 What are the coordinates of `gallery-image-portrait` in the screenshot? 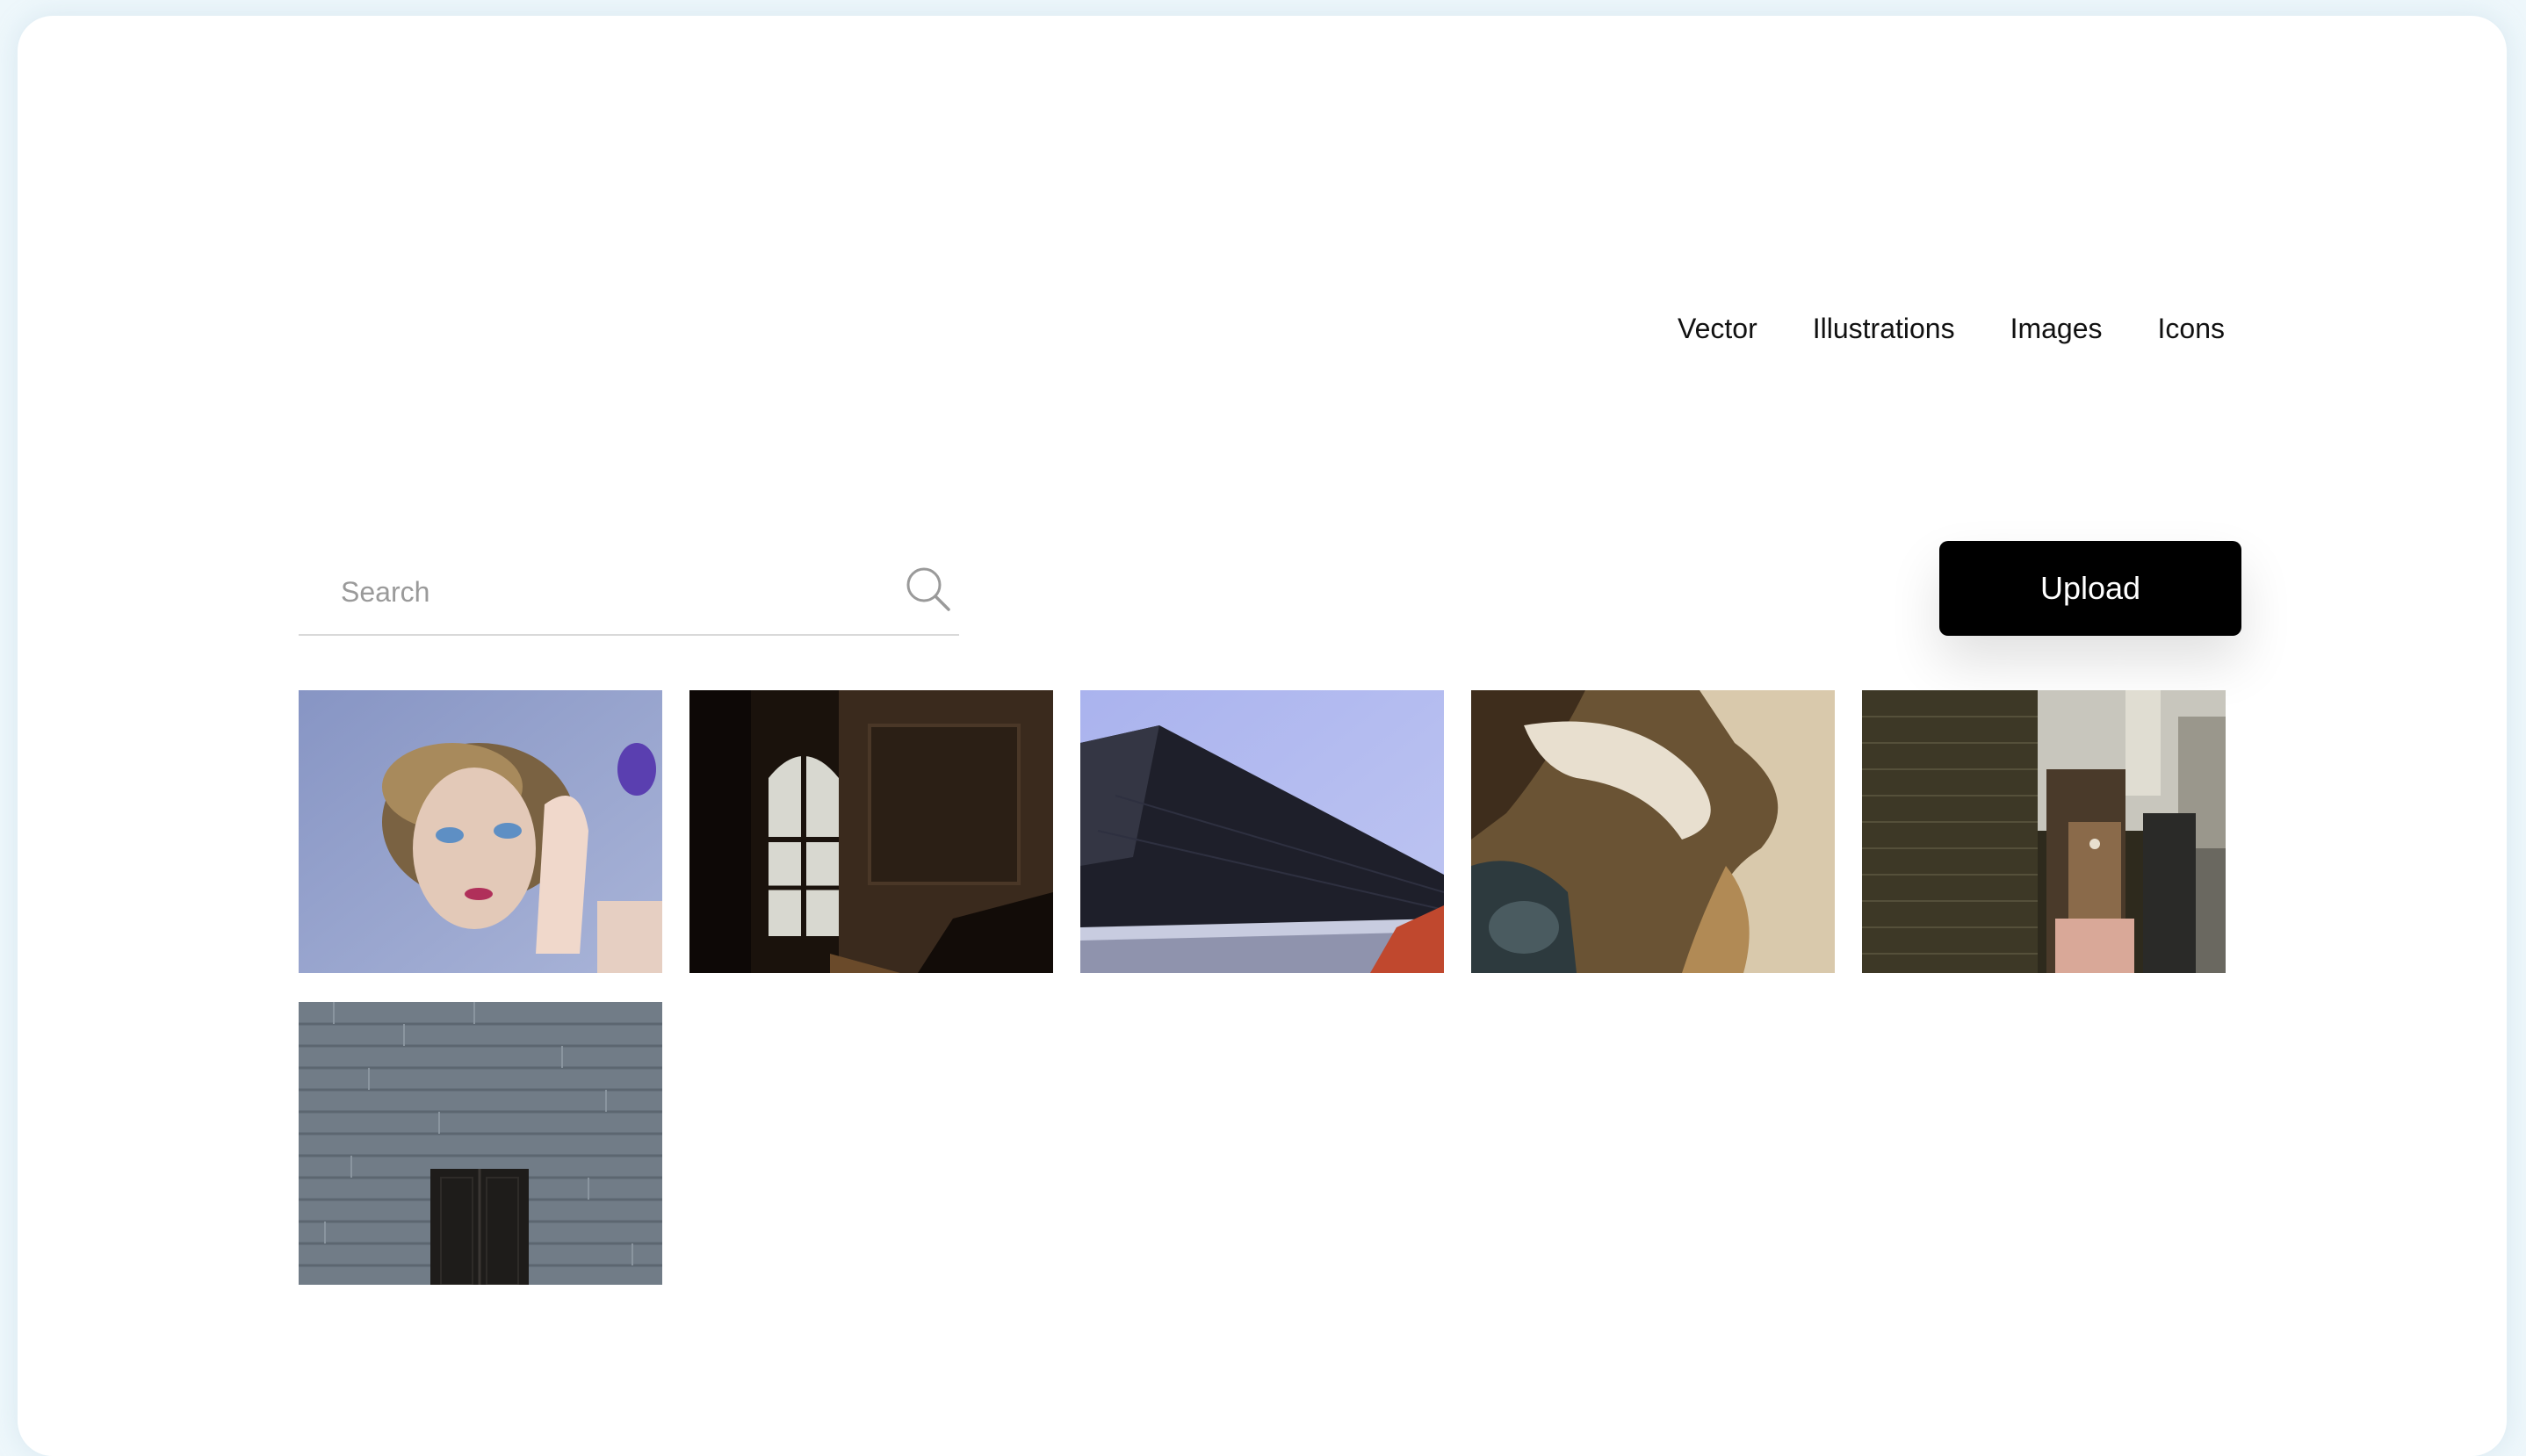 It's located at (480, 831).